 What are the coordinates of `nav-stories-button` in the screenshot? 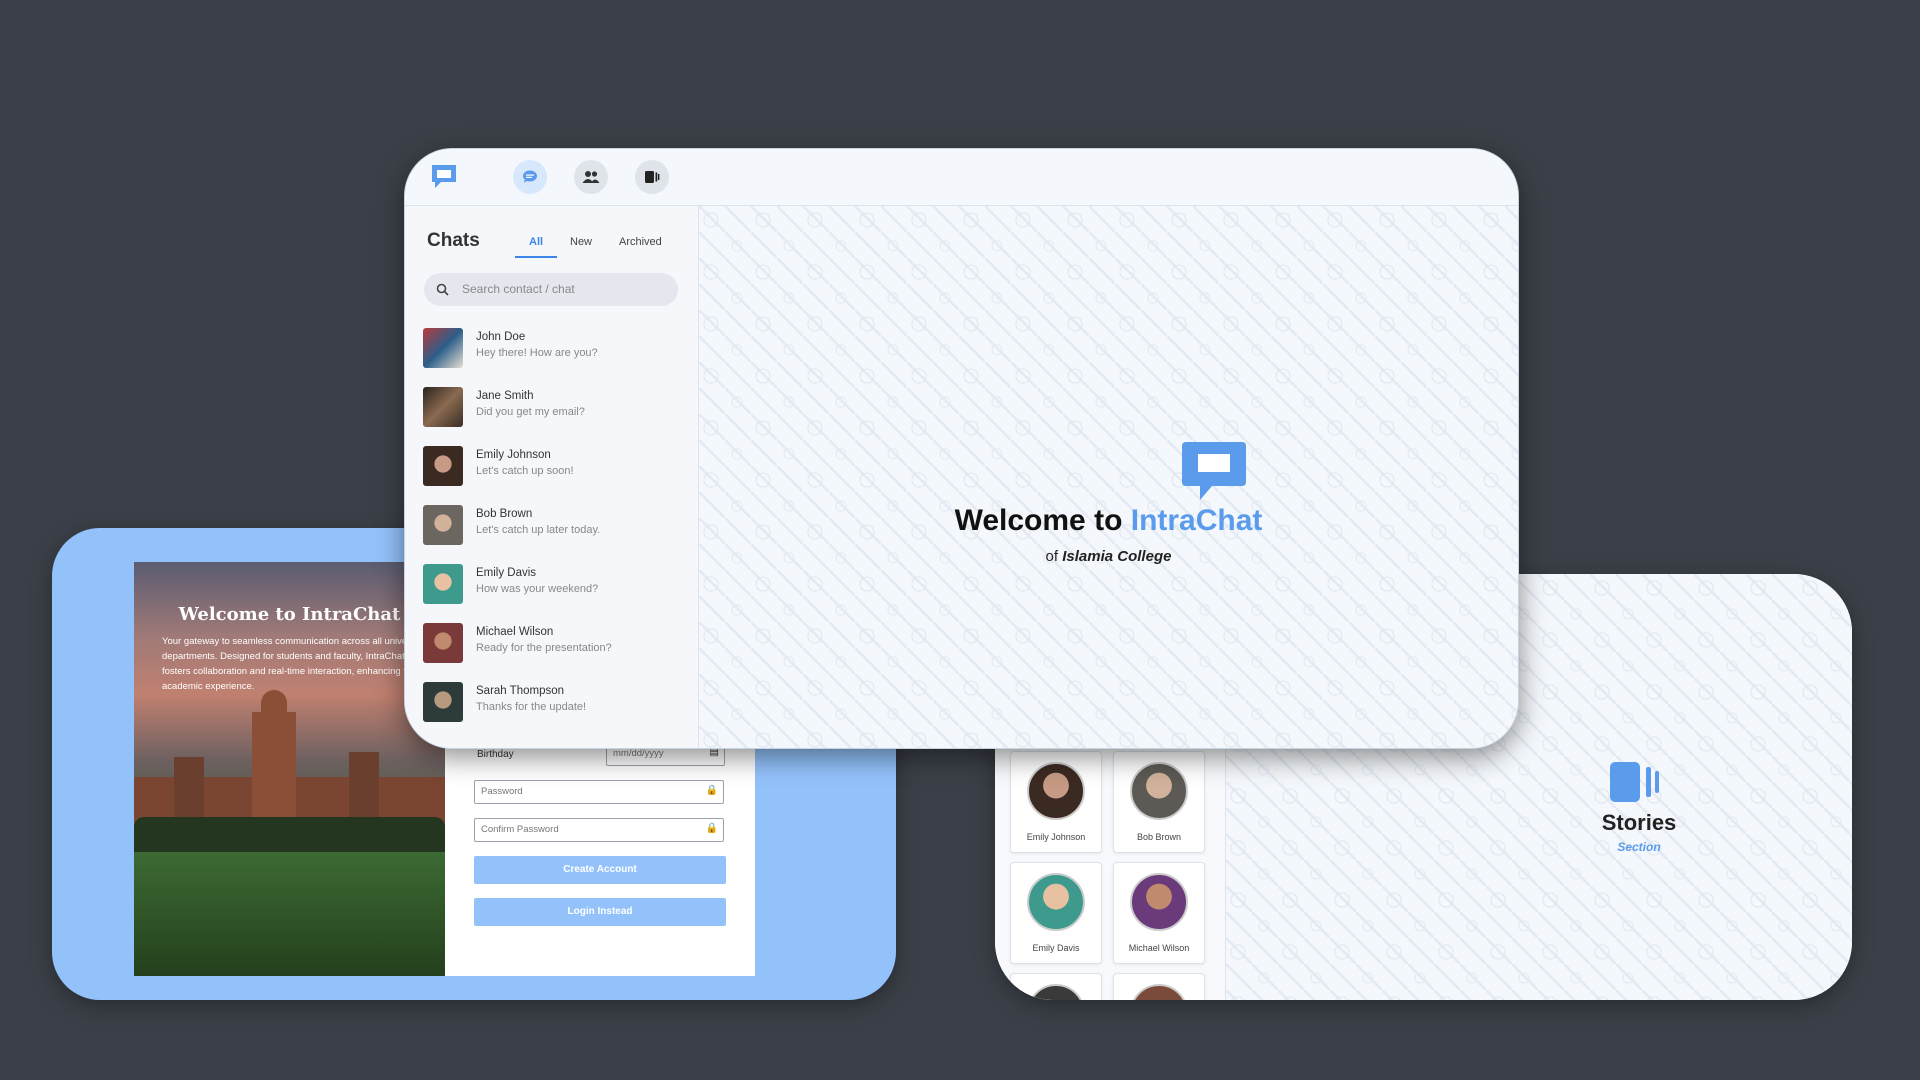 It's located at (652, 177).